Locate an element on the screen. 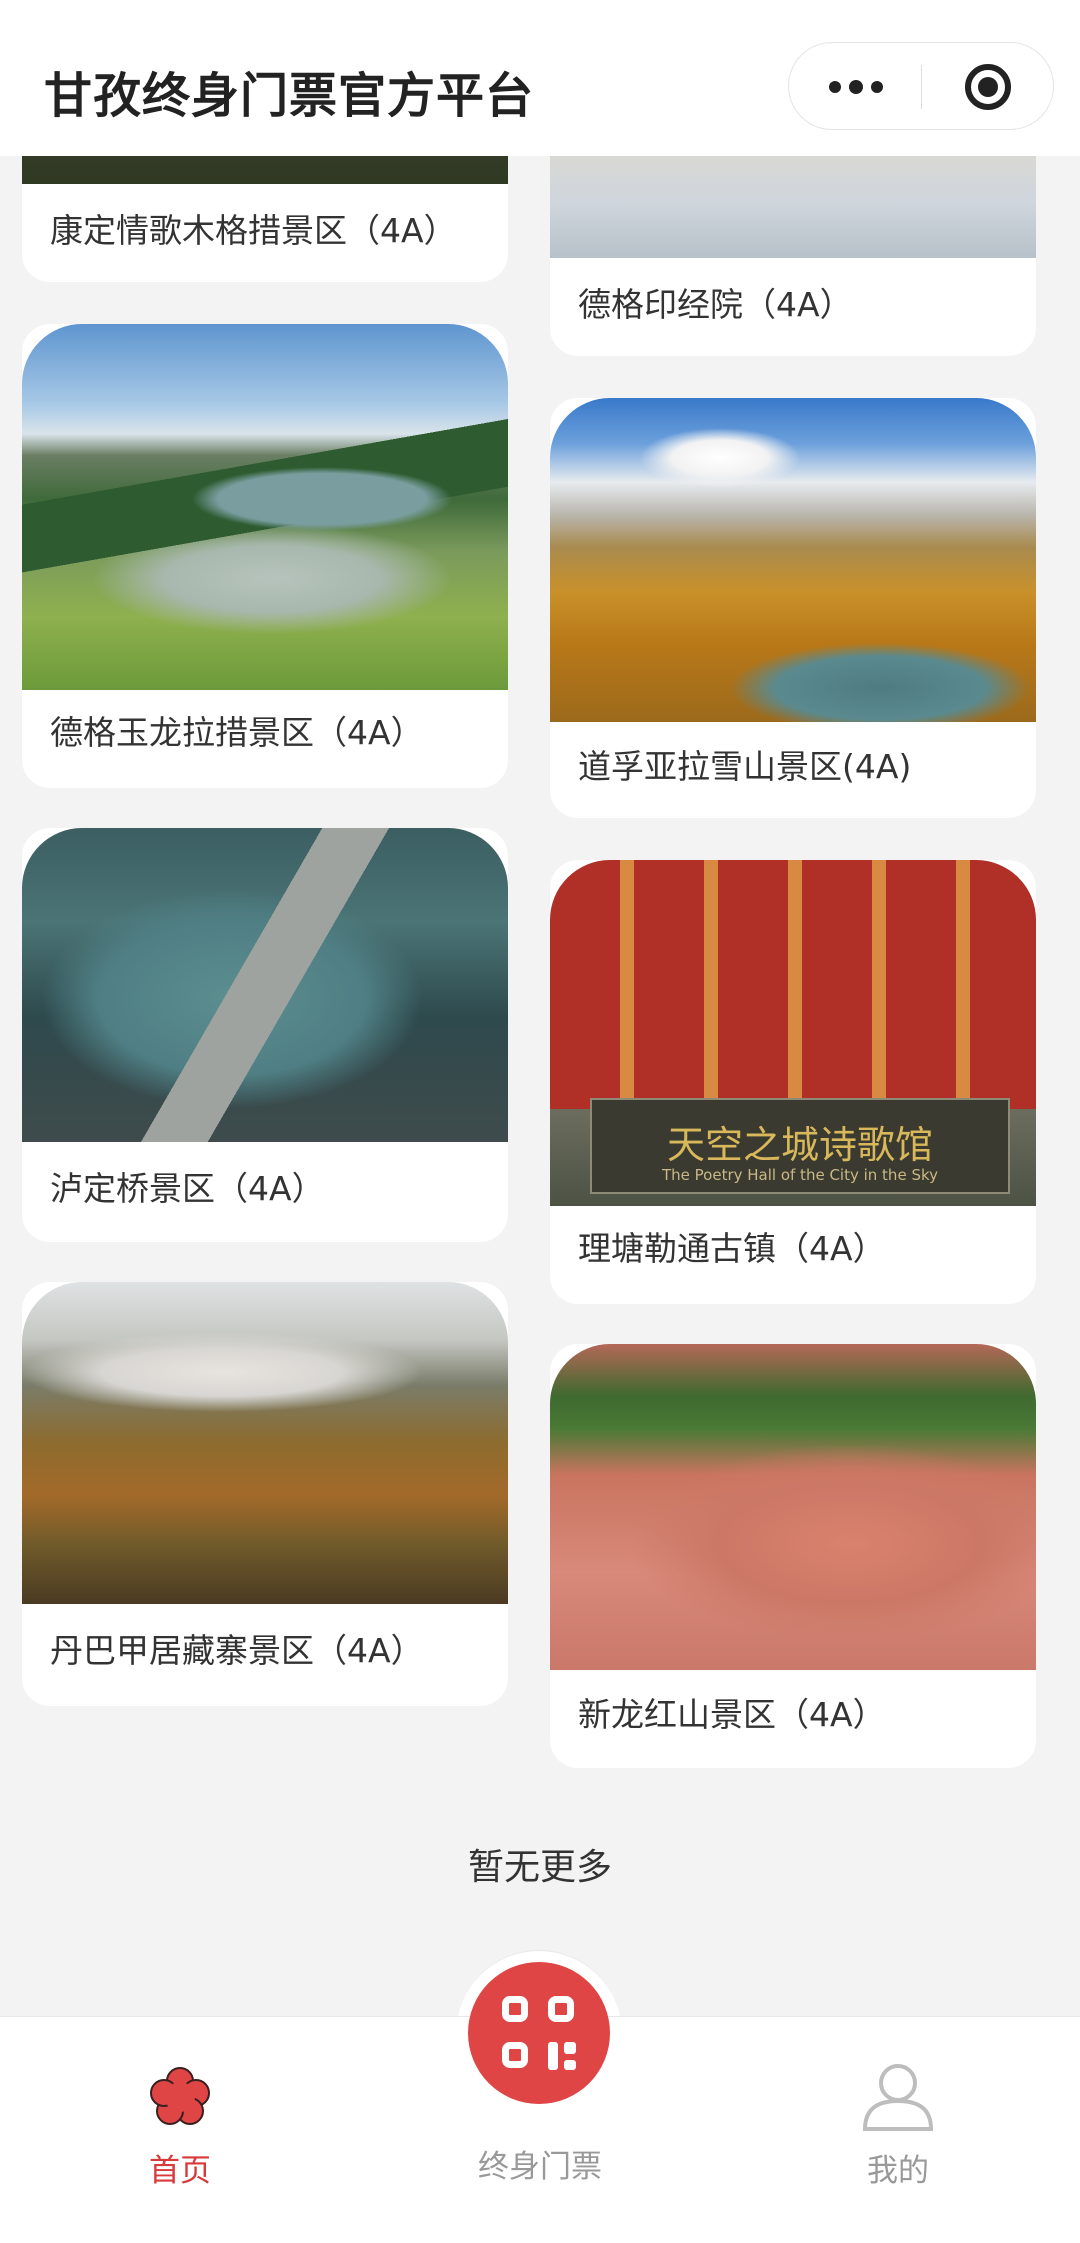  tab-home: 首页 is located at coordinates (180, 2130).